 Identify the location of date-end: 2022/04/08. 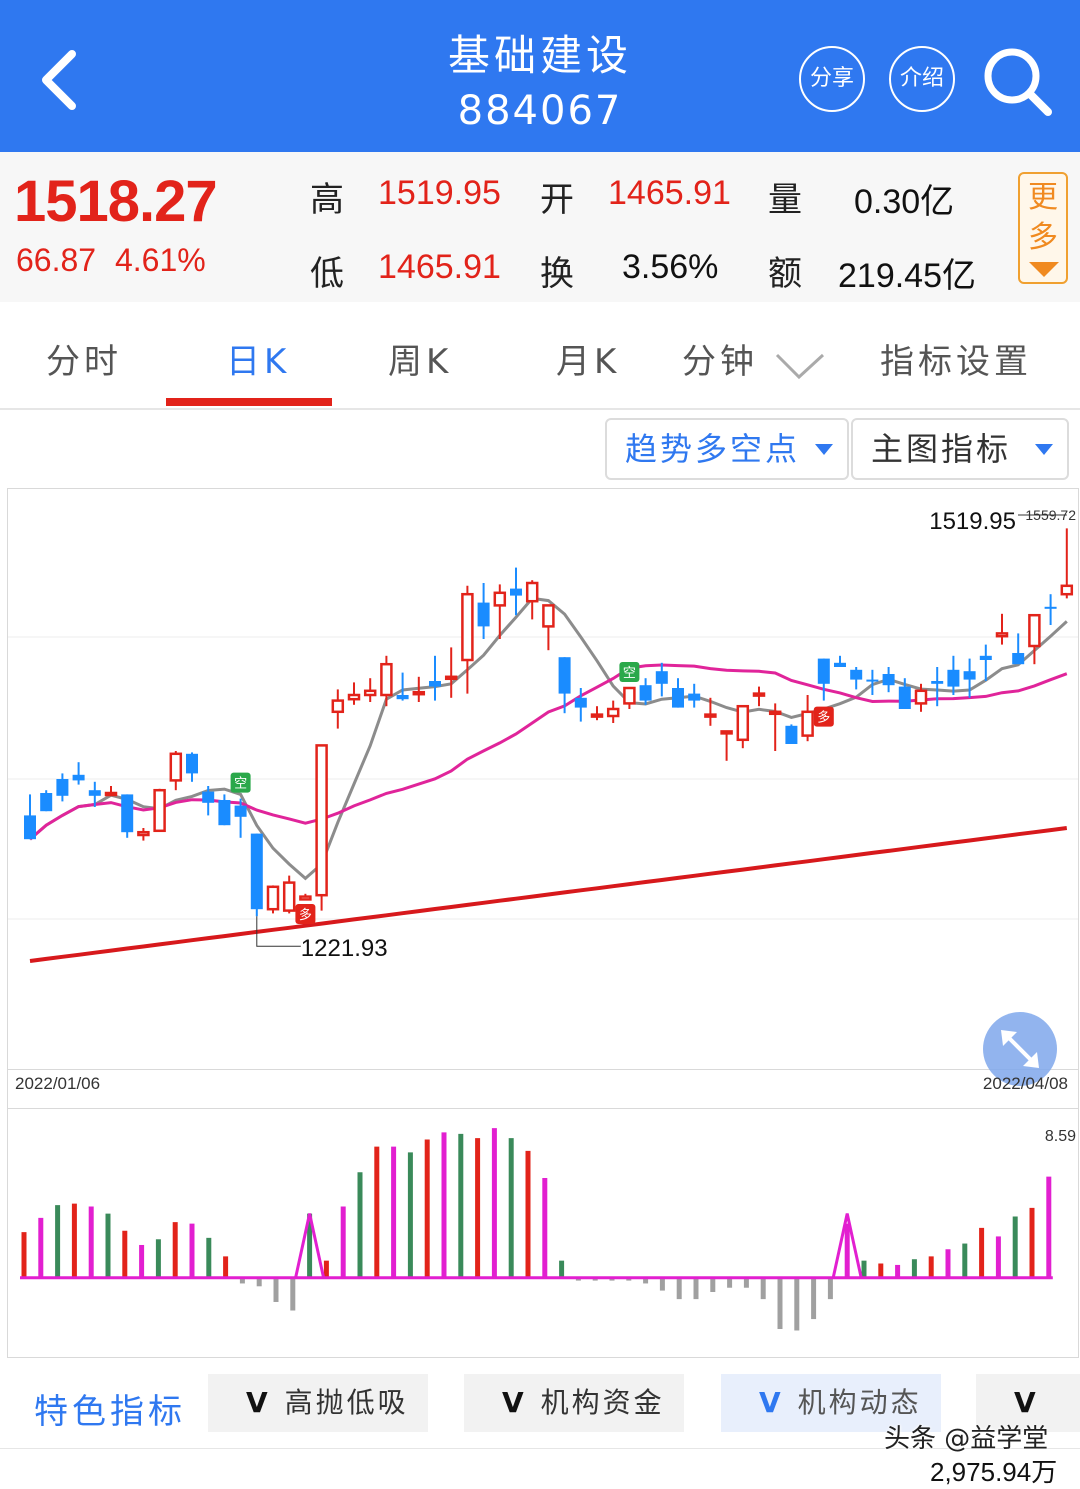
(1025, 1083).